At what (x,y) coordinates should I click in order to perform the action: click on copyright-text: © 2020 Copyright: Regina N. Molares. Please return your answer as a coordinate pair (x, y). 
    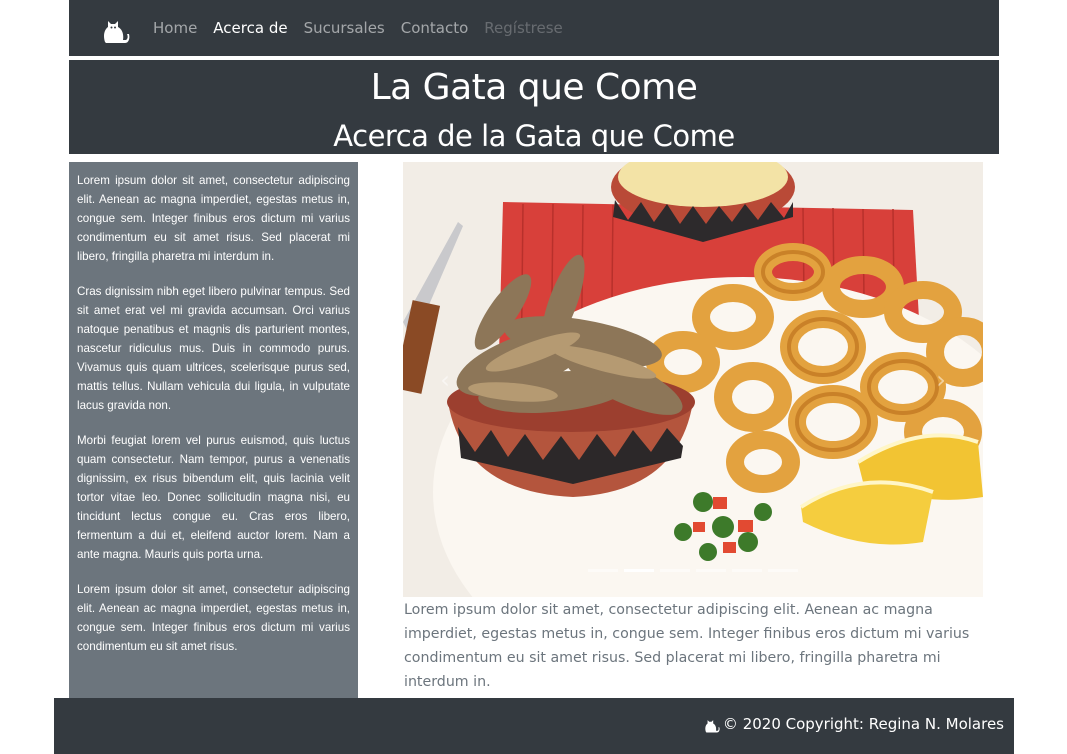
    Looking at the image, I should click on (863, 724).